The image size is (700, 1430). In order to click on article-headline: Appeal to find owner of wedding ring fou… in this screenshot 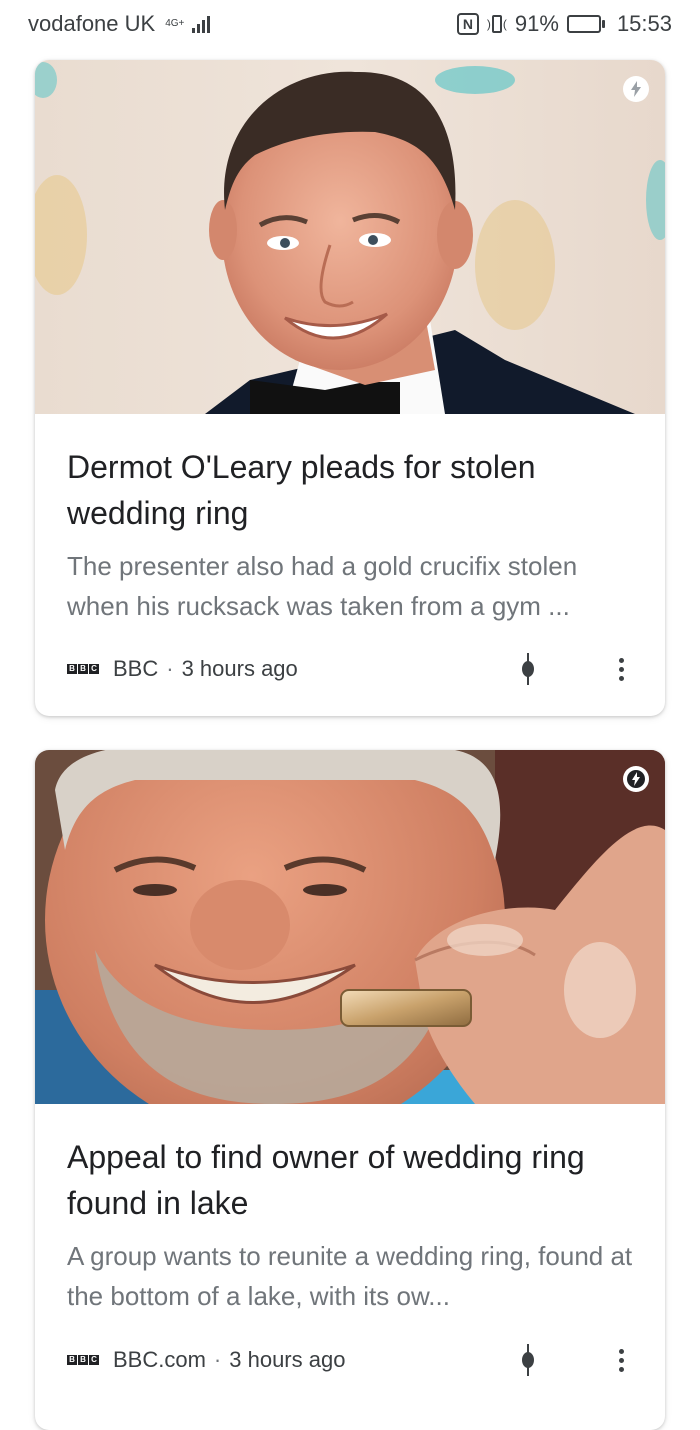, I will do `click(350, 1180)`.